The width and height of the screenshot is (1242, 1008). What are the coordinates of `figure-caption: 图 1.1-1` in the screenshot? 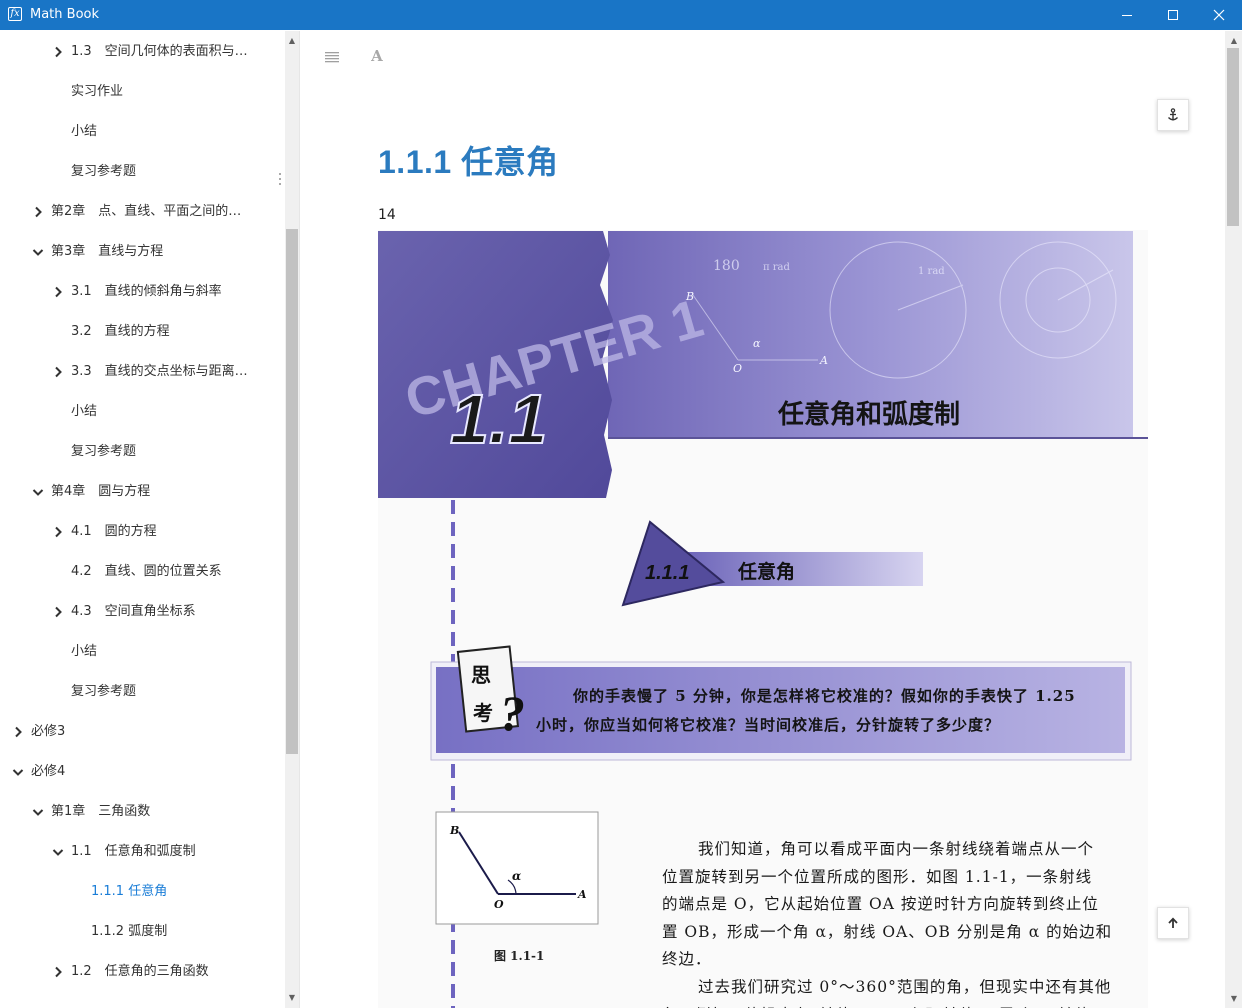 It's located at (519, 956).